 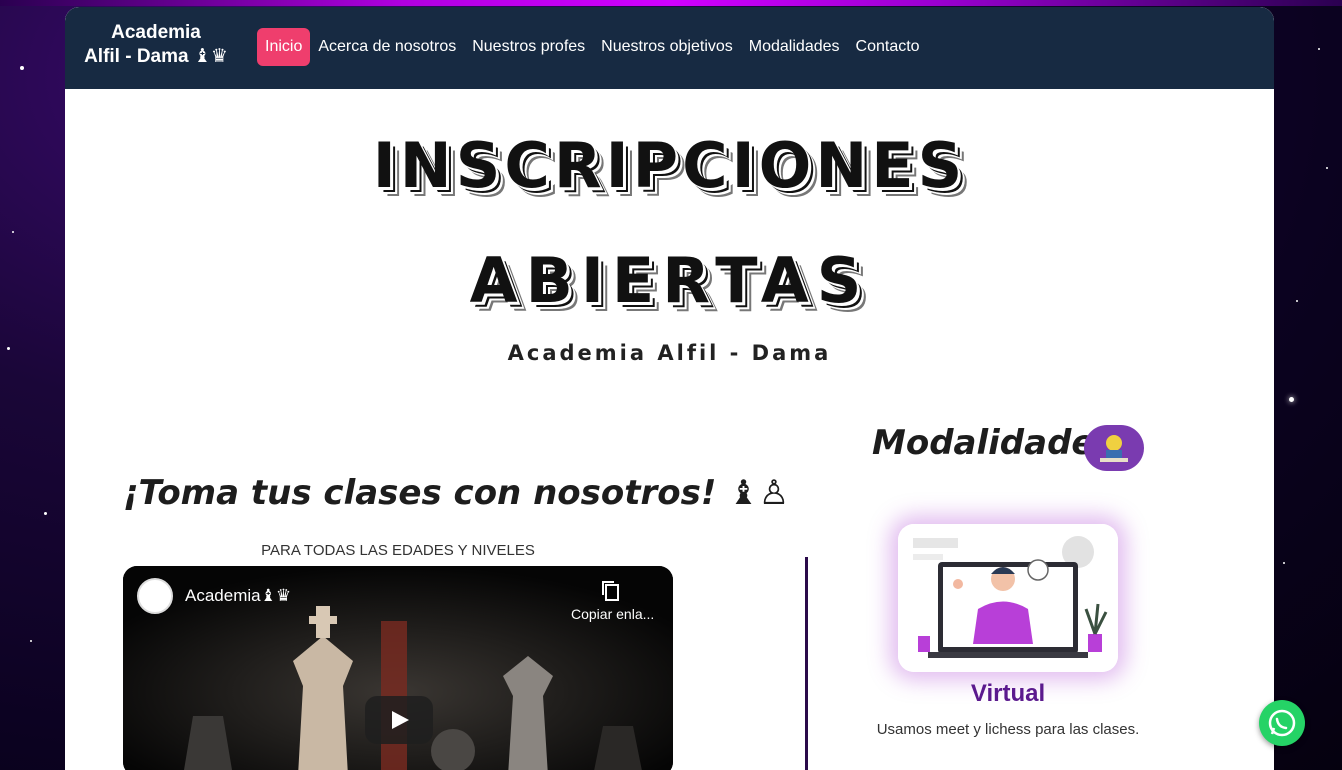 I want to click on top-accent-line, so click(x=671, y=3).